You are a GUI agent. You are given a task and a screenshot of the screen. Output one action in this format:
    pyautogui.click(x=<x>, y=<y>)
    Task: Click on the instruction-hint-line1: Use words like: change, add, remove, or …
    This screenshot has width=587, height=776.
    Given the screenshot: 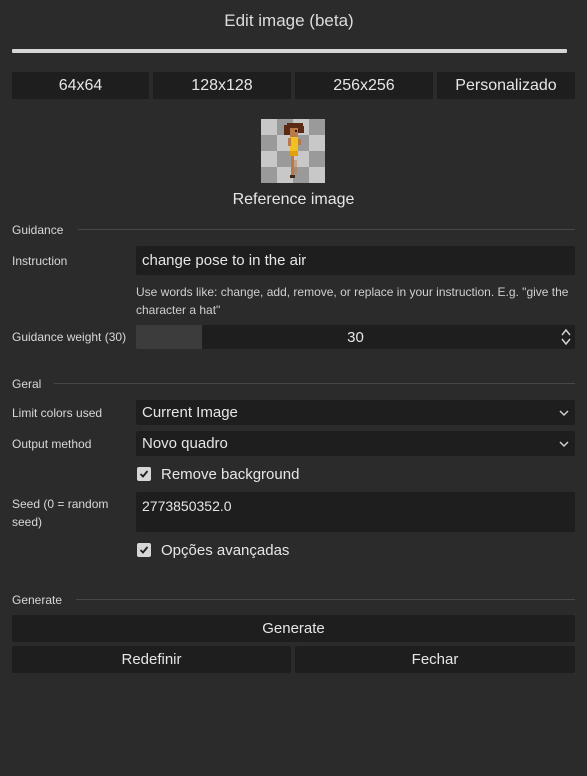 What is the action you would take?
    pyautogui.click(x=352, y=292)
    